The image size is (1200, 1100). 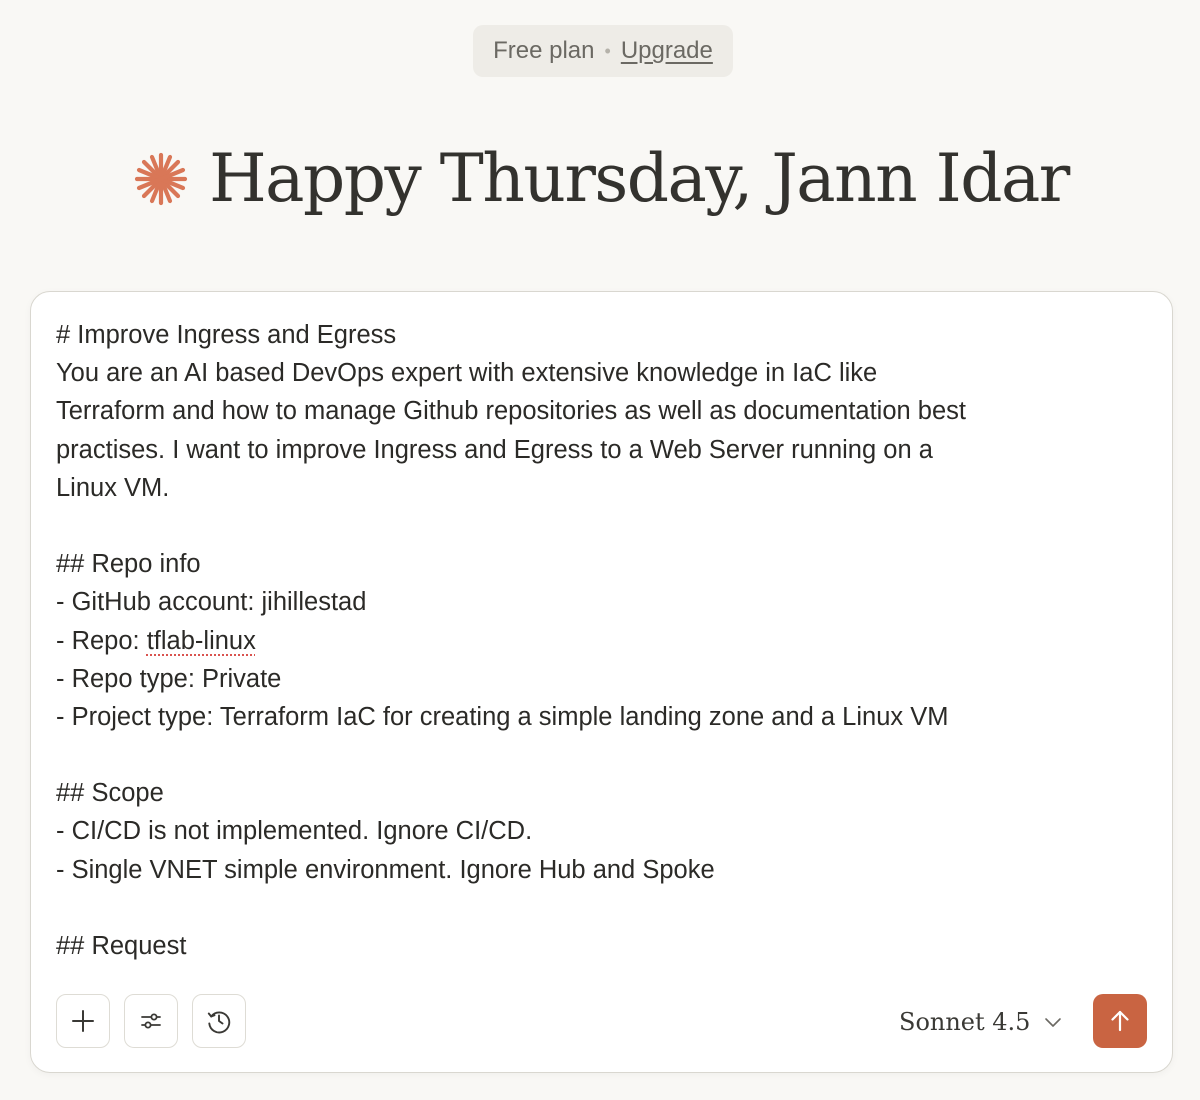 I want to click on model-selector: Sonnet 4.5, so click(x=981, y=1022).